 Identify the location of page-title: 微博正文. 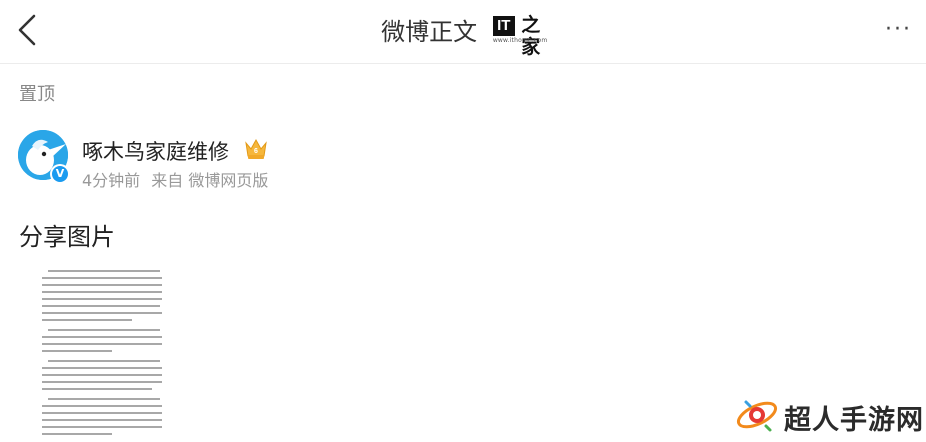
(429, 32).